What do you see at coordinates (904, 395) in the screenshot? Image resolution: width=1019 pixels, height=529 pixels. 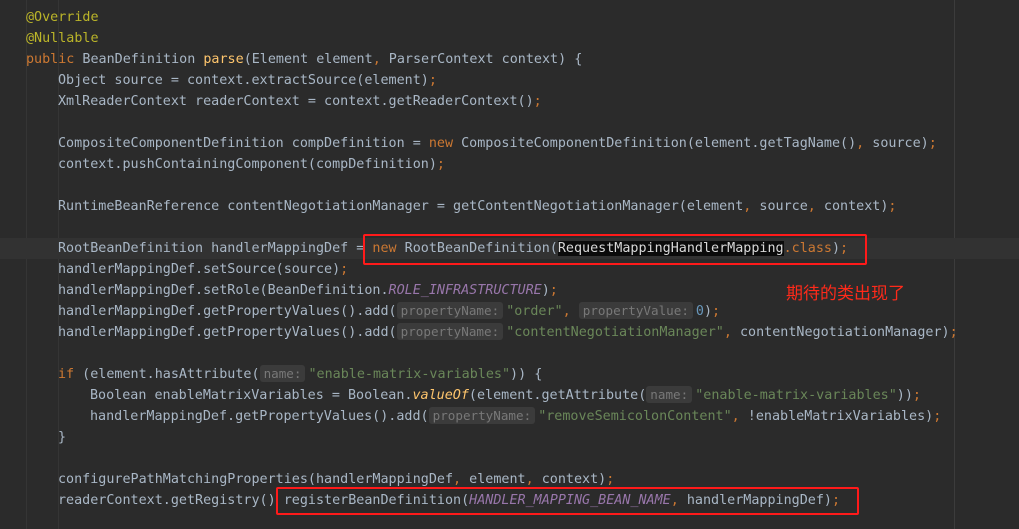 I see `code-token: ))` at bounding box center [904, 395].